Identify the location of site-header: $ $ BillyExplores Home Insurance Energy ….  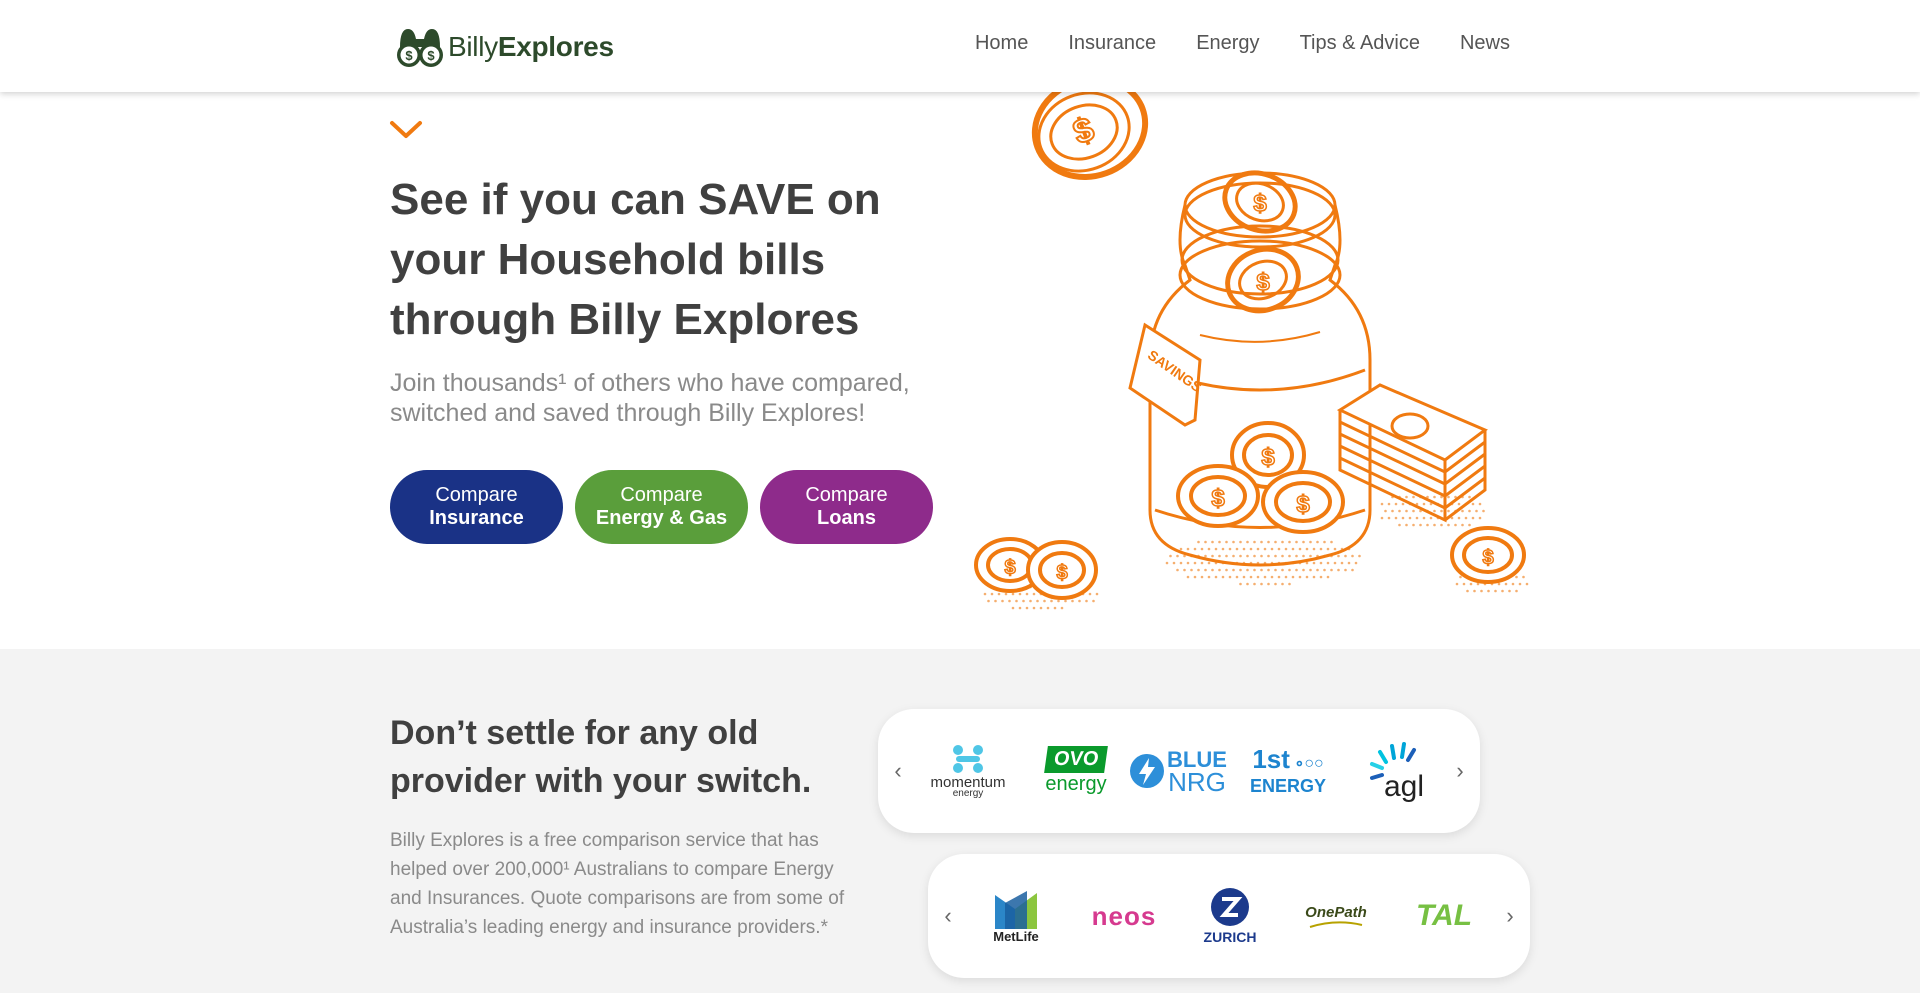
(960, 46).